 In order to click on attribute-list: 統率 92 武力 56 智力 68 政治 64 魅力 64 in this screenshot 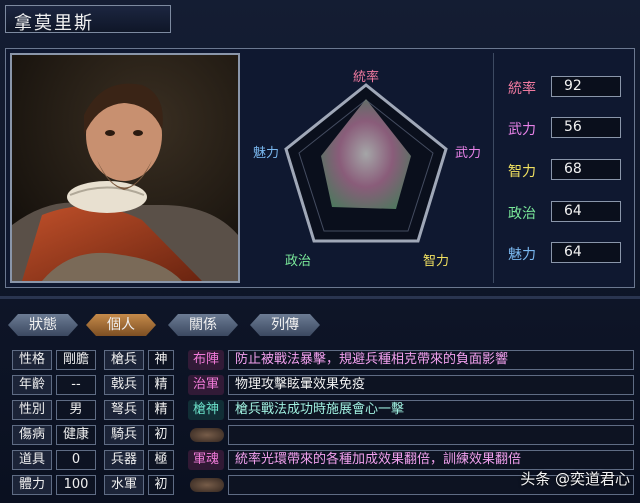, I will do `click(563, 168)`.